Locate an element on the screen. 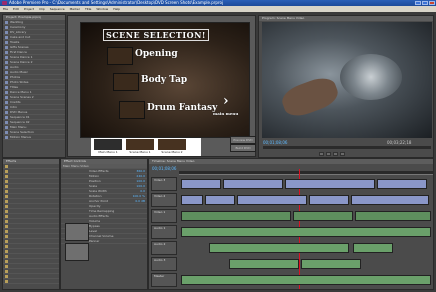 The width and height of the screenshot is (436, 292). property-value: 0.0 dB is located at coordinates (140, 201).